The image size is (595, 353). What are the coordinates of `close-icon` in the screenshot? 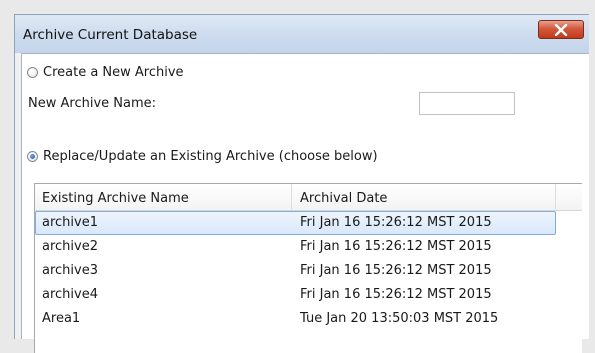 It's located at (561, 29).